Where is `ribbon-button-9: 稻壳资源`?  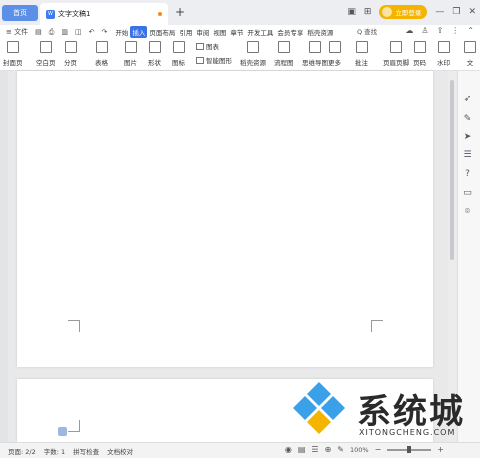
ribbon-button-9: 稻壳资源 is located at coordinates (253, 54).